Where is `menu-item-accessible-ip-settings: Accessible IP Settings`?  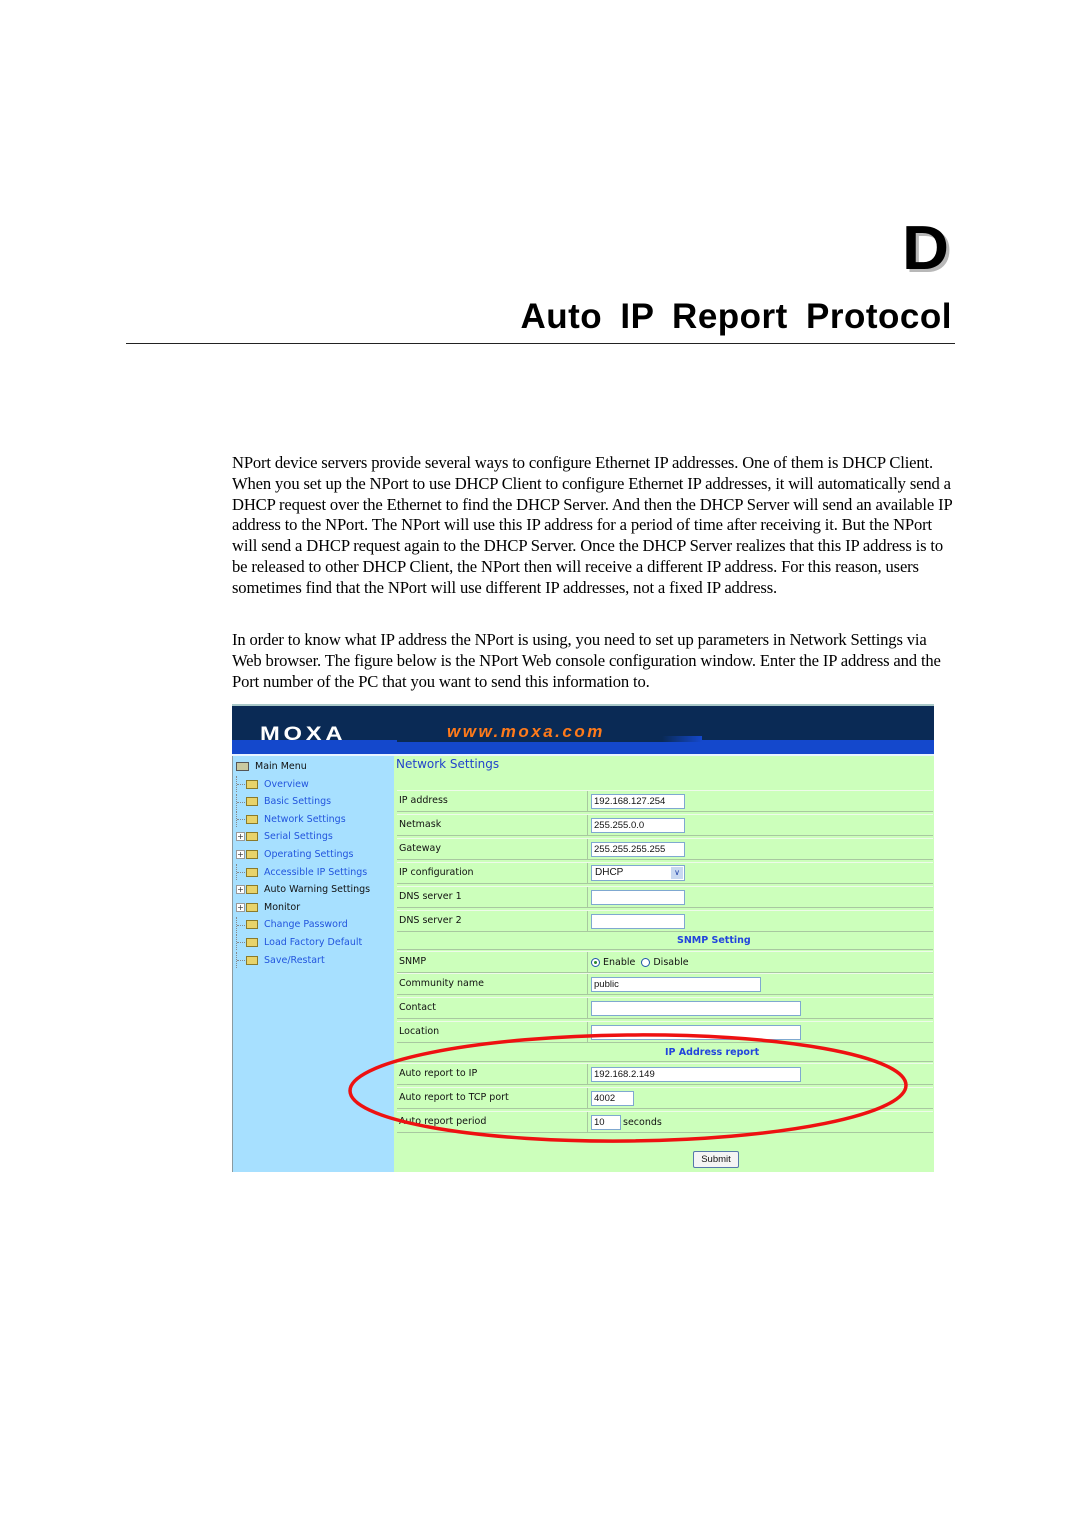 menu-item-accessible-ip-settings: Accessible IP Settings is located at coordinates (301, 872).